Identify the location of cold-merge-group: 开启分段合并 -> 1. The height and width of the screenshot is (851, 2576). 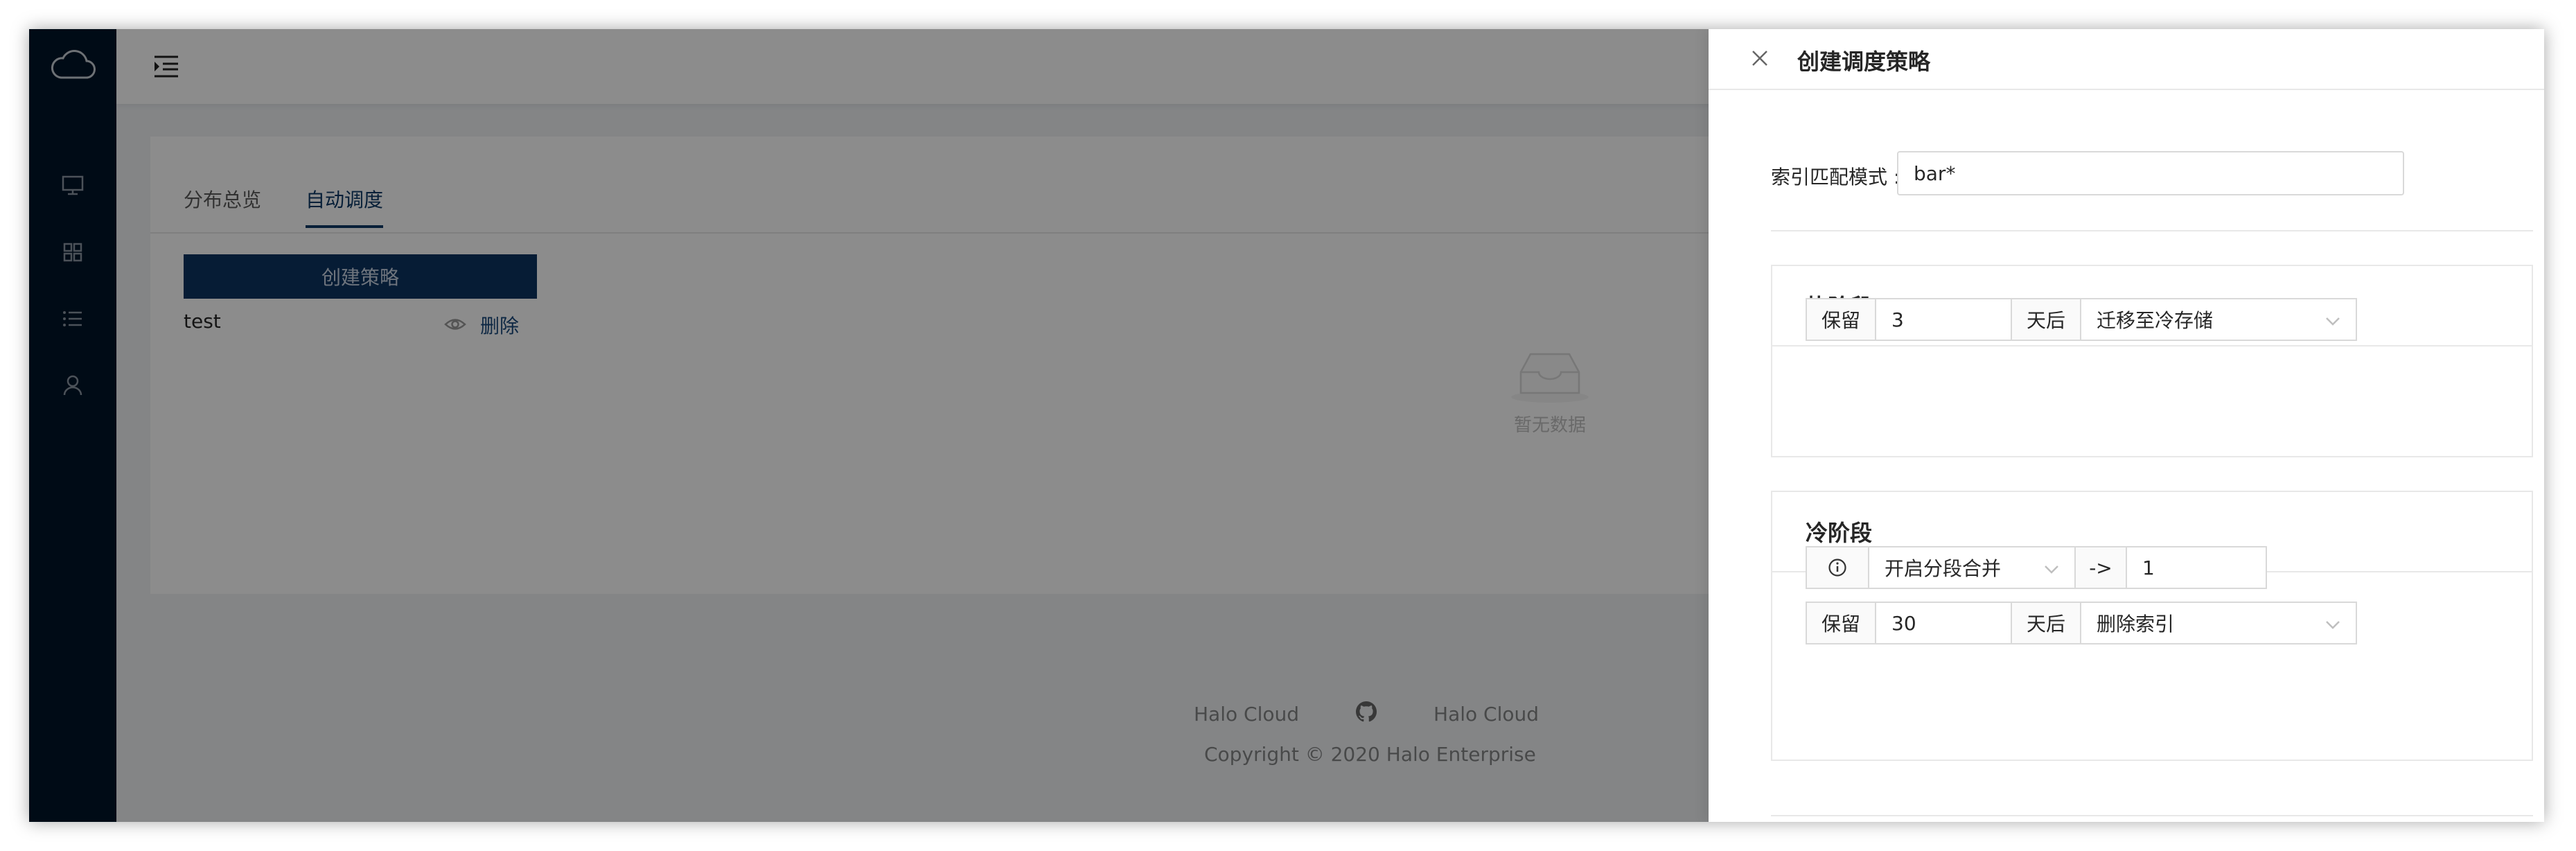
(2037, 567).